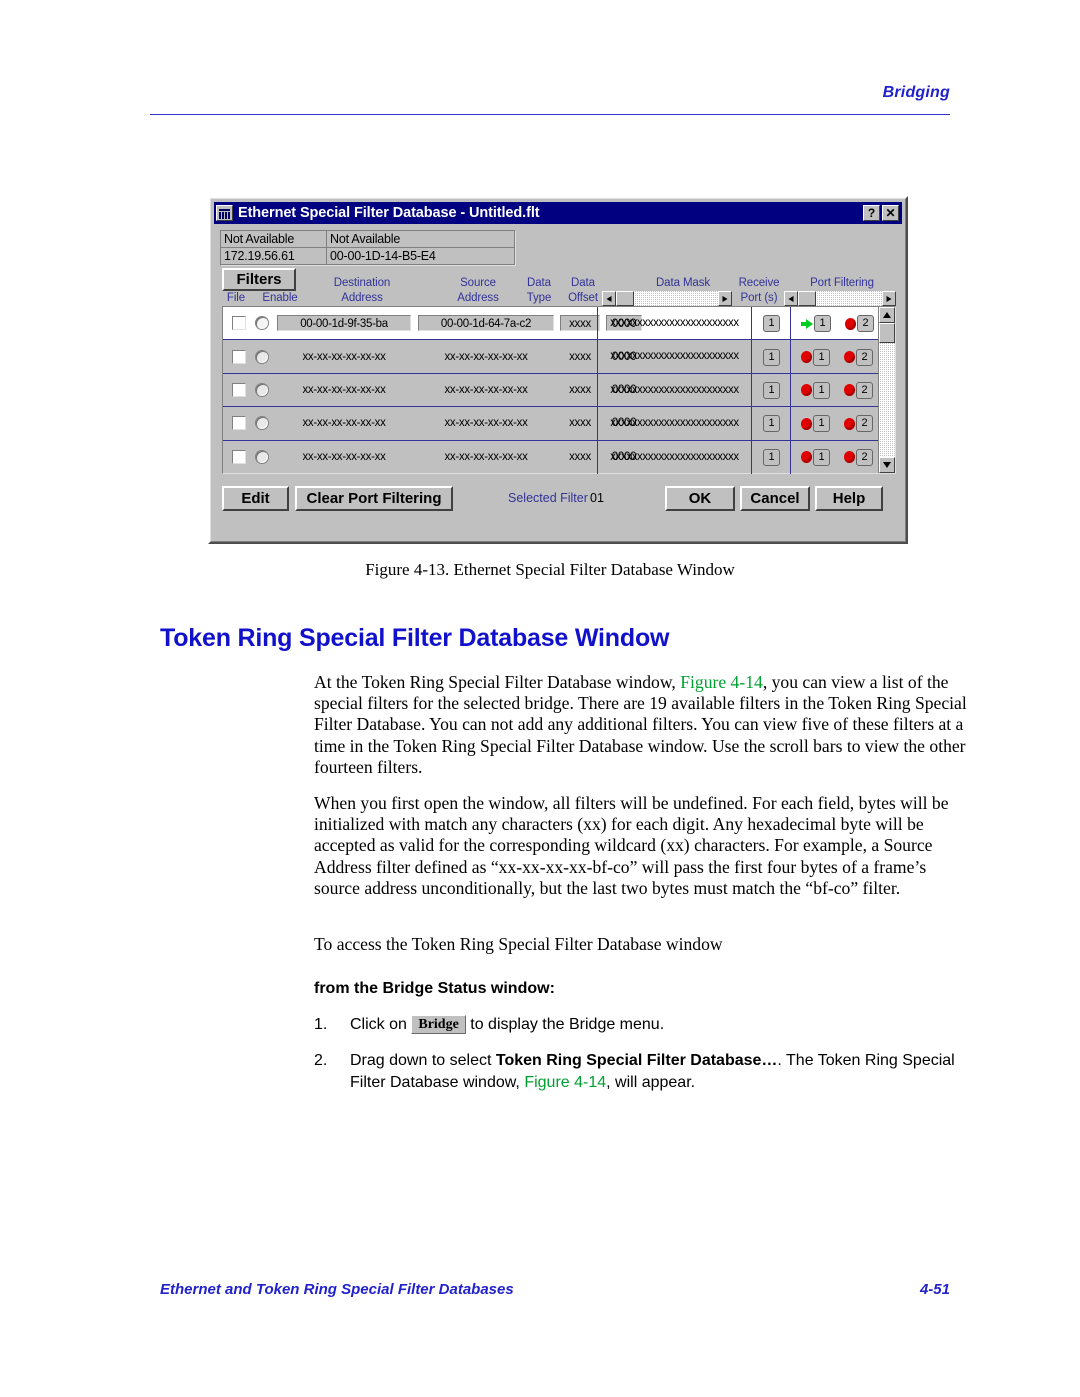 This screenshot has height=1397, width=1080. I want to click on column-header-receive-port-line1: Receive, so click(759, 283).